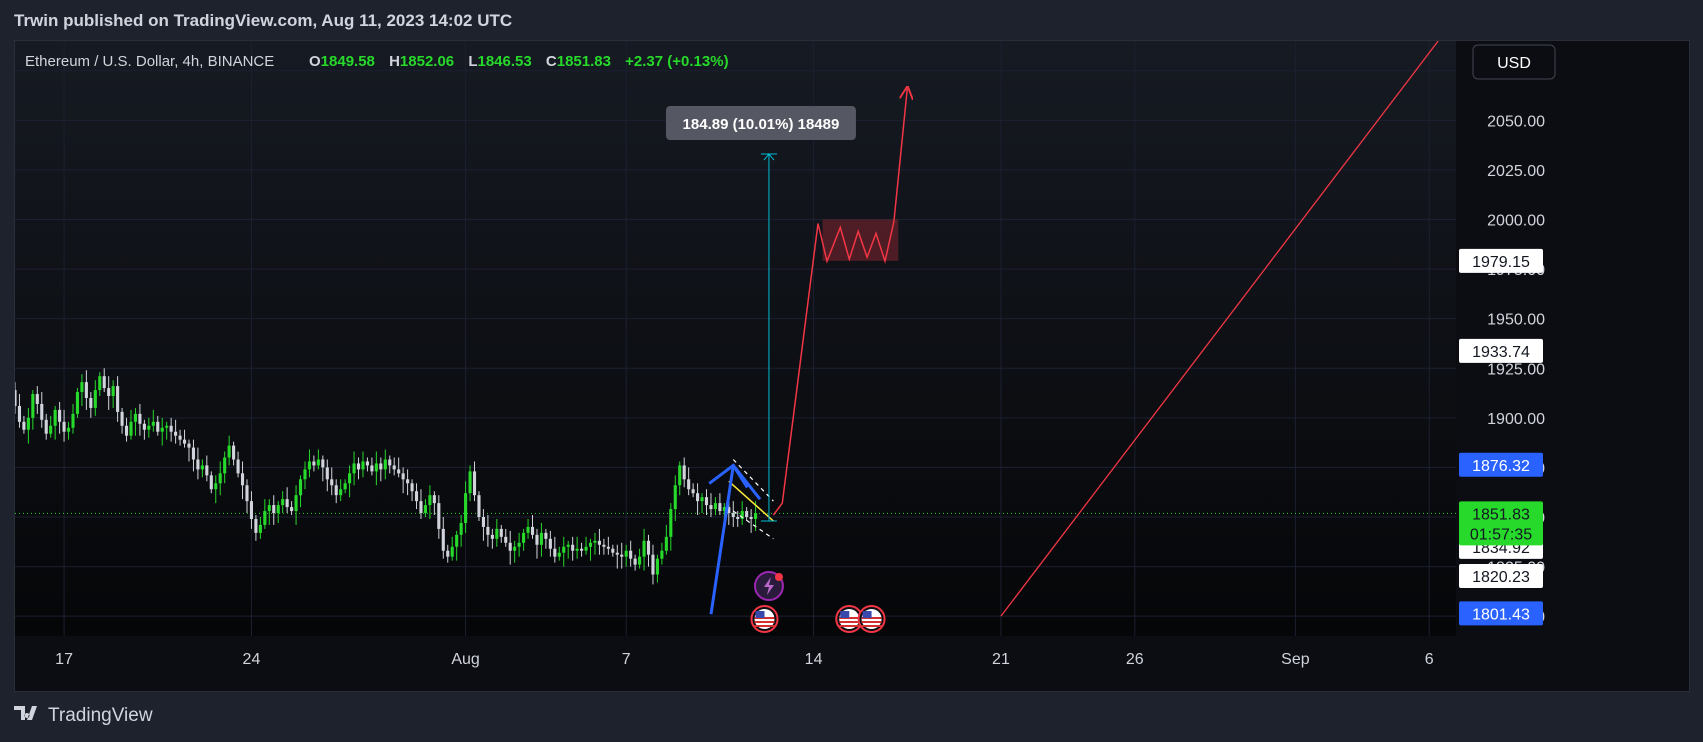  I want to click on countdown-text: 01:57:35, so click(1501, 534).